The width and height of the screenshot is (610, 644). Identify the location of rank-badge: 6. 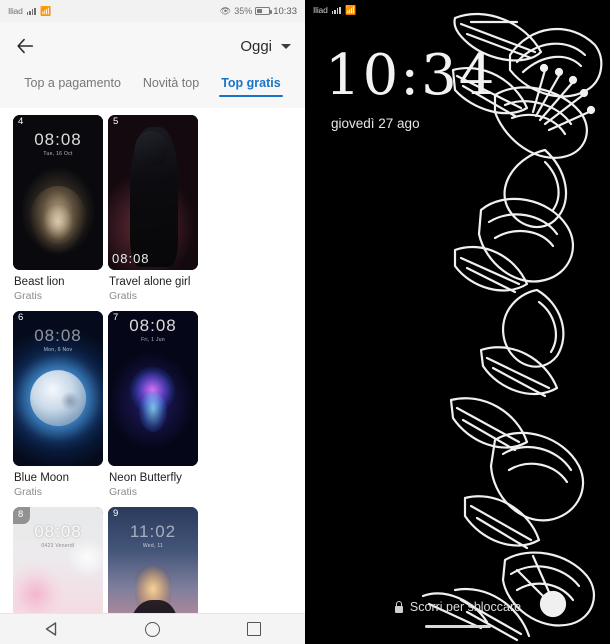
(21, 317).